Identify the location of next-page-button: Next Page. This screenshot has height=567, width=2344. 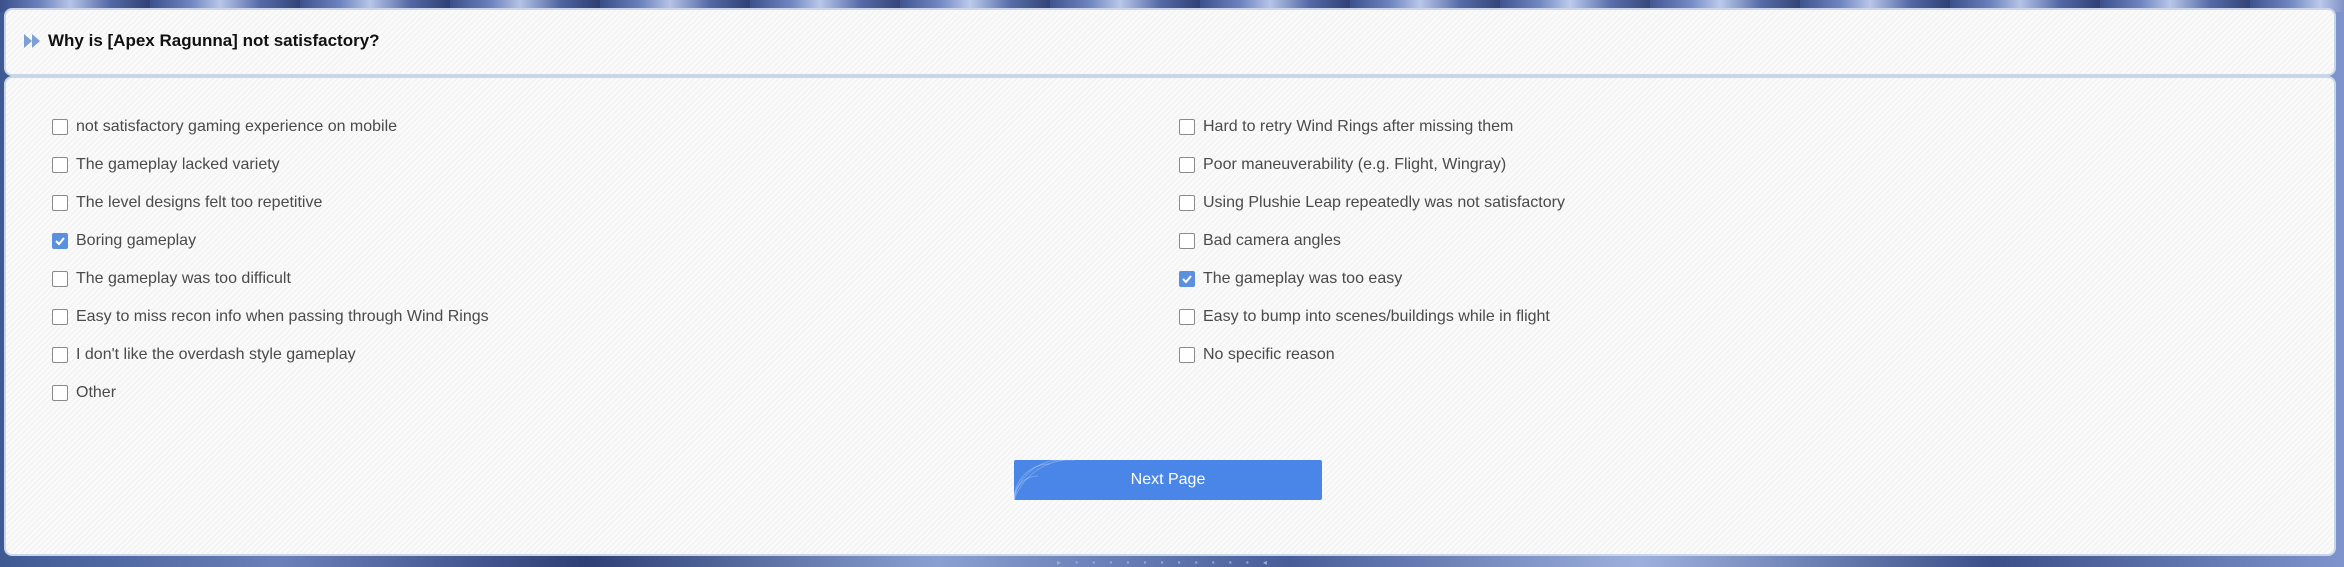
(1168, 480).